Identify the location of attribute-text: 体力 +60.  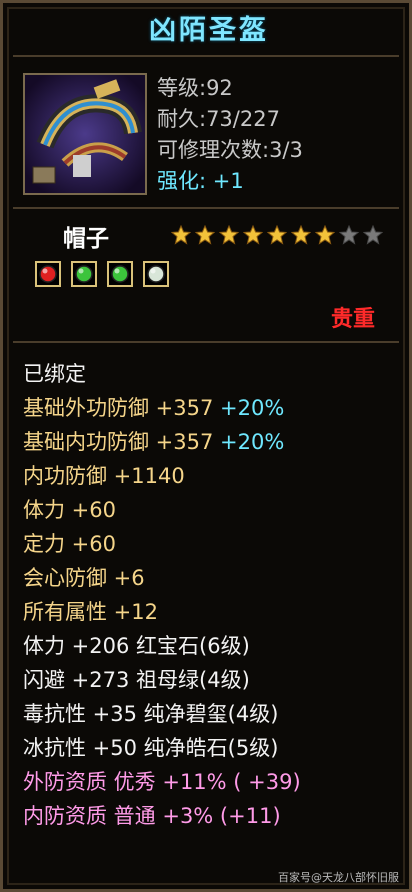
(69, 510).